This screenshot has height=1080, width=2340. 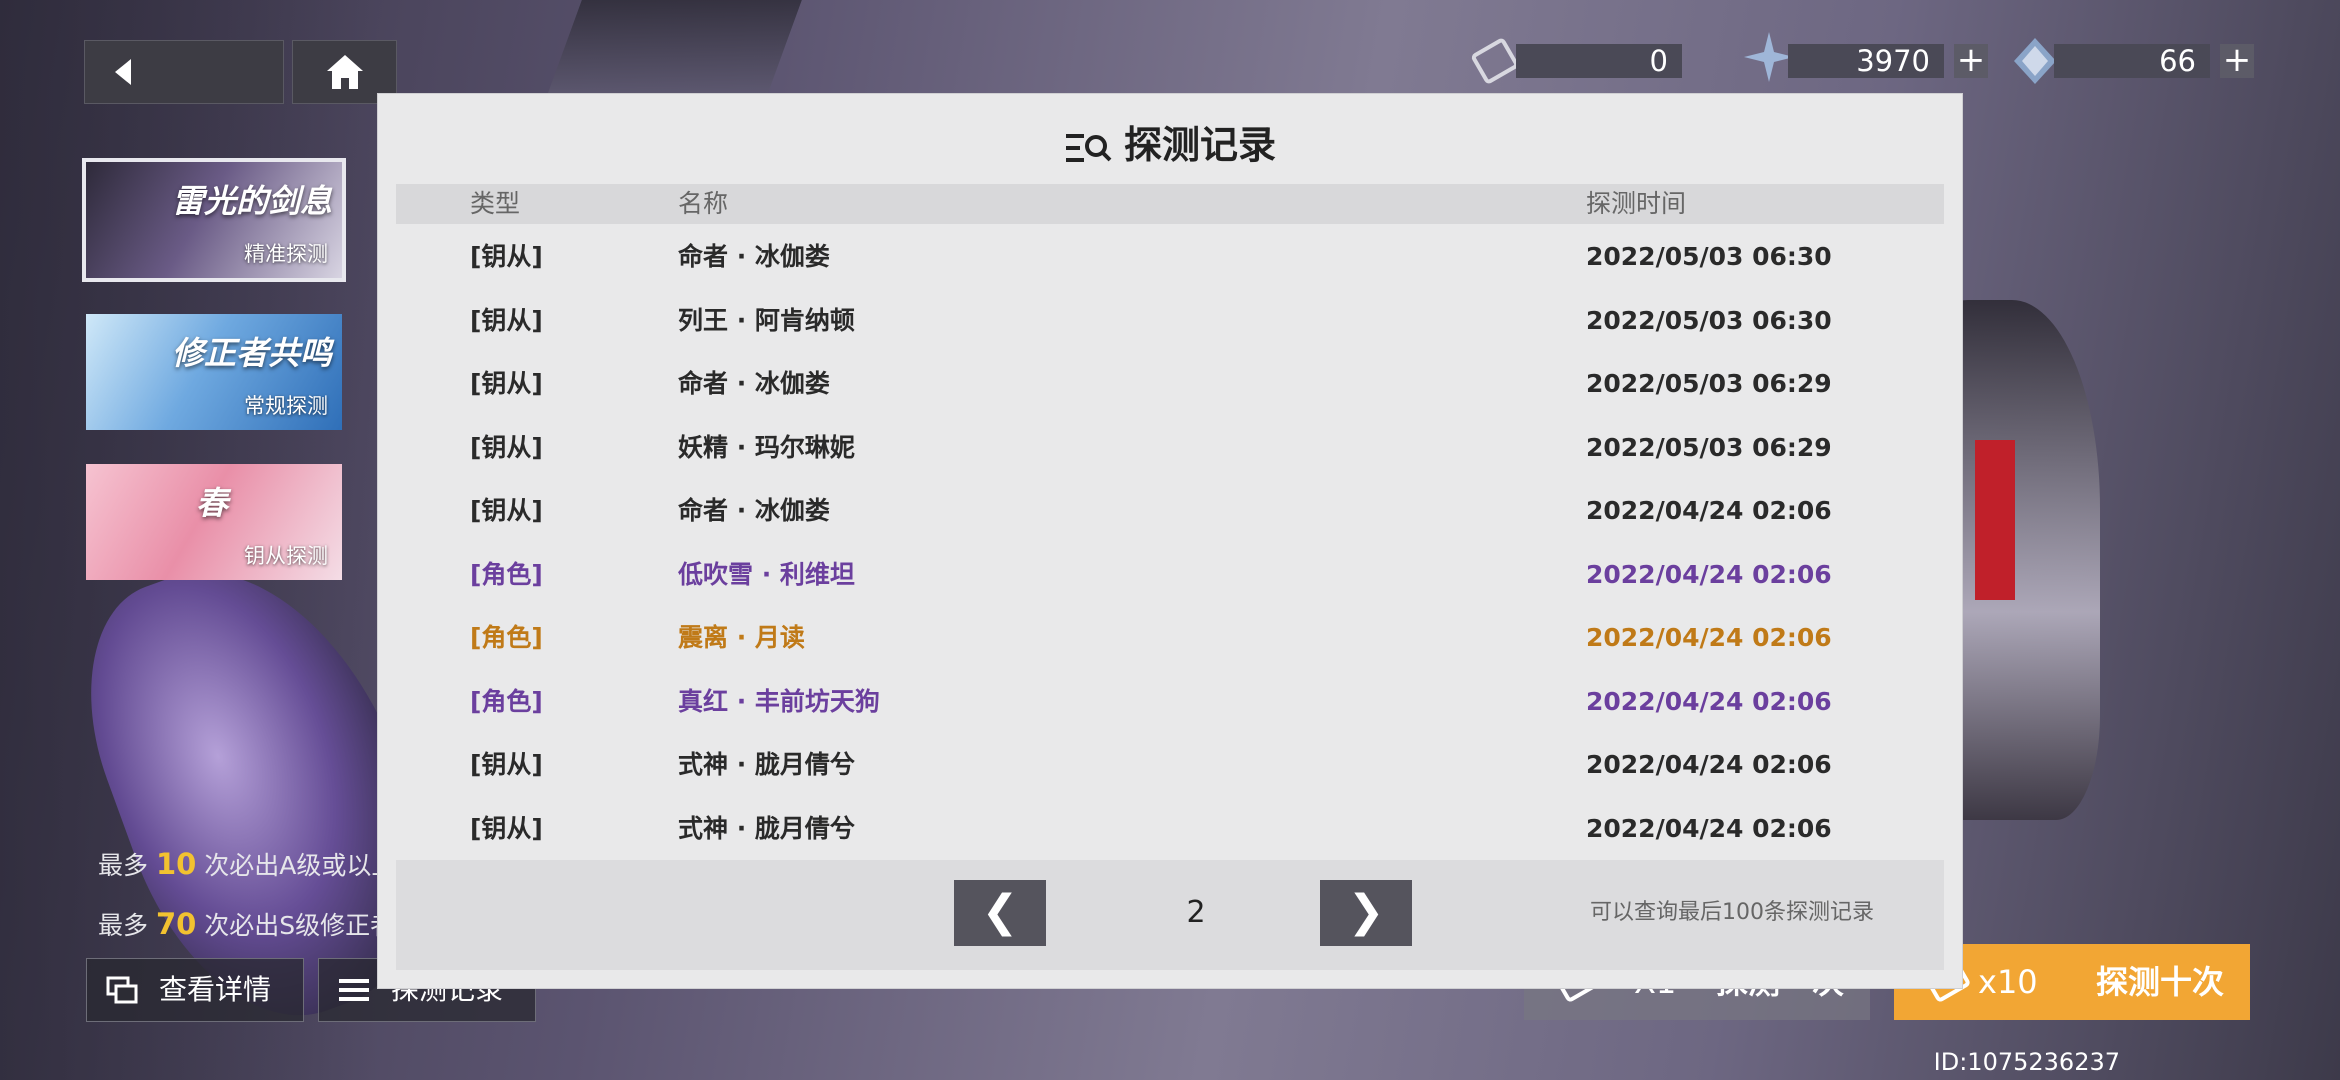 I want to click on gem-value: 66, so click(x=2177, y=61).